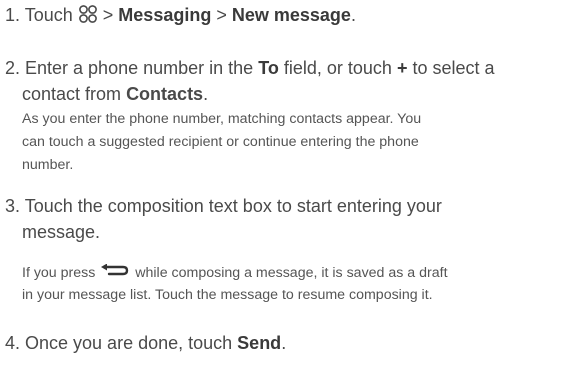 This screenshot has height=369, width=572. I want to click on messaging-label: Messaging, so click(165, 15).